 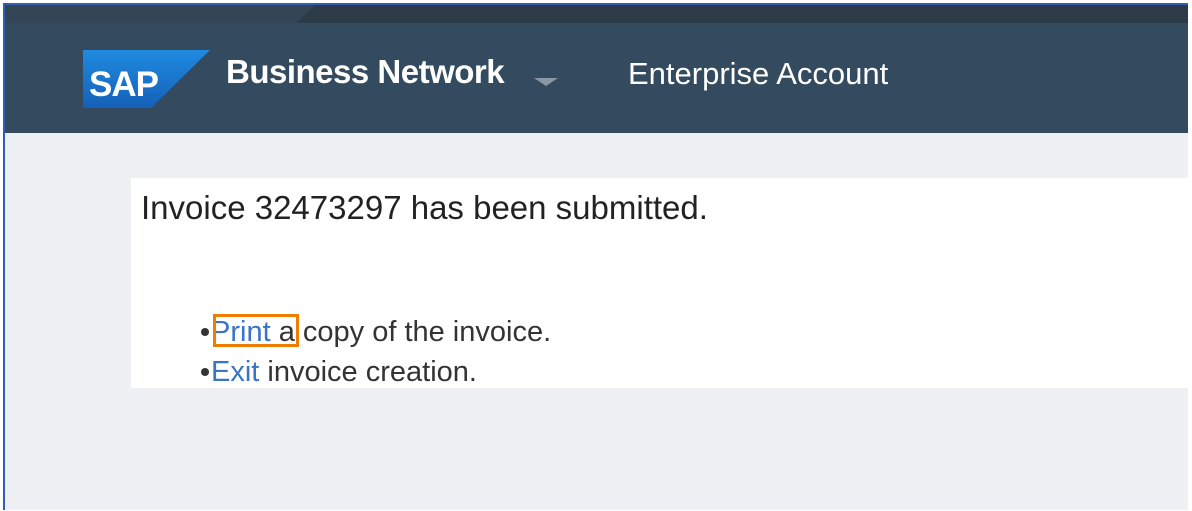 What do you see at coordinates (411, 332) in the screenshot?
I see `print-description: a copy of the invoice.` at bounding box center [411, 332].